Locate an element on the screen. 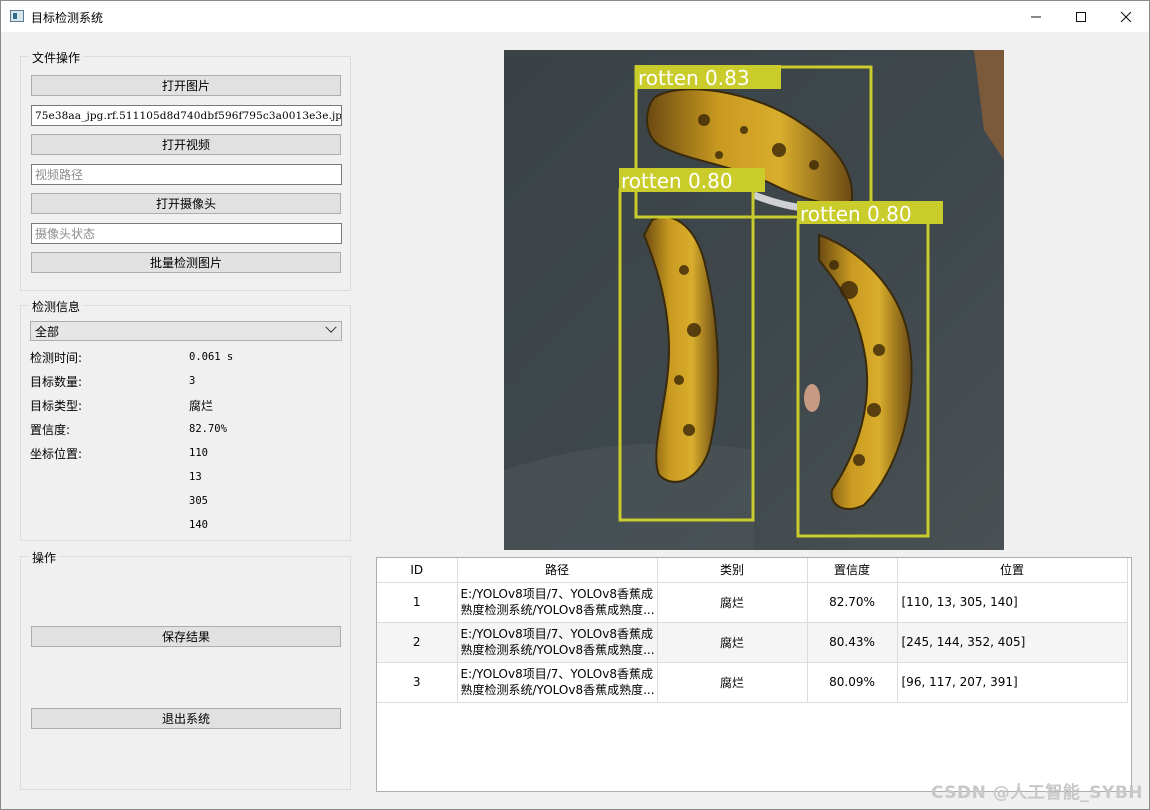 Image resolution: width=1150 pixels, height=810 pixels. camera-status-placeholder: 摄像头状态 is located at coordinates (65, 234).